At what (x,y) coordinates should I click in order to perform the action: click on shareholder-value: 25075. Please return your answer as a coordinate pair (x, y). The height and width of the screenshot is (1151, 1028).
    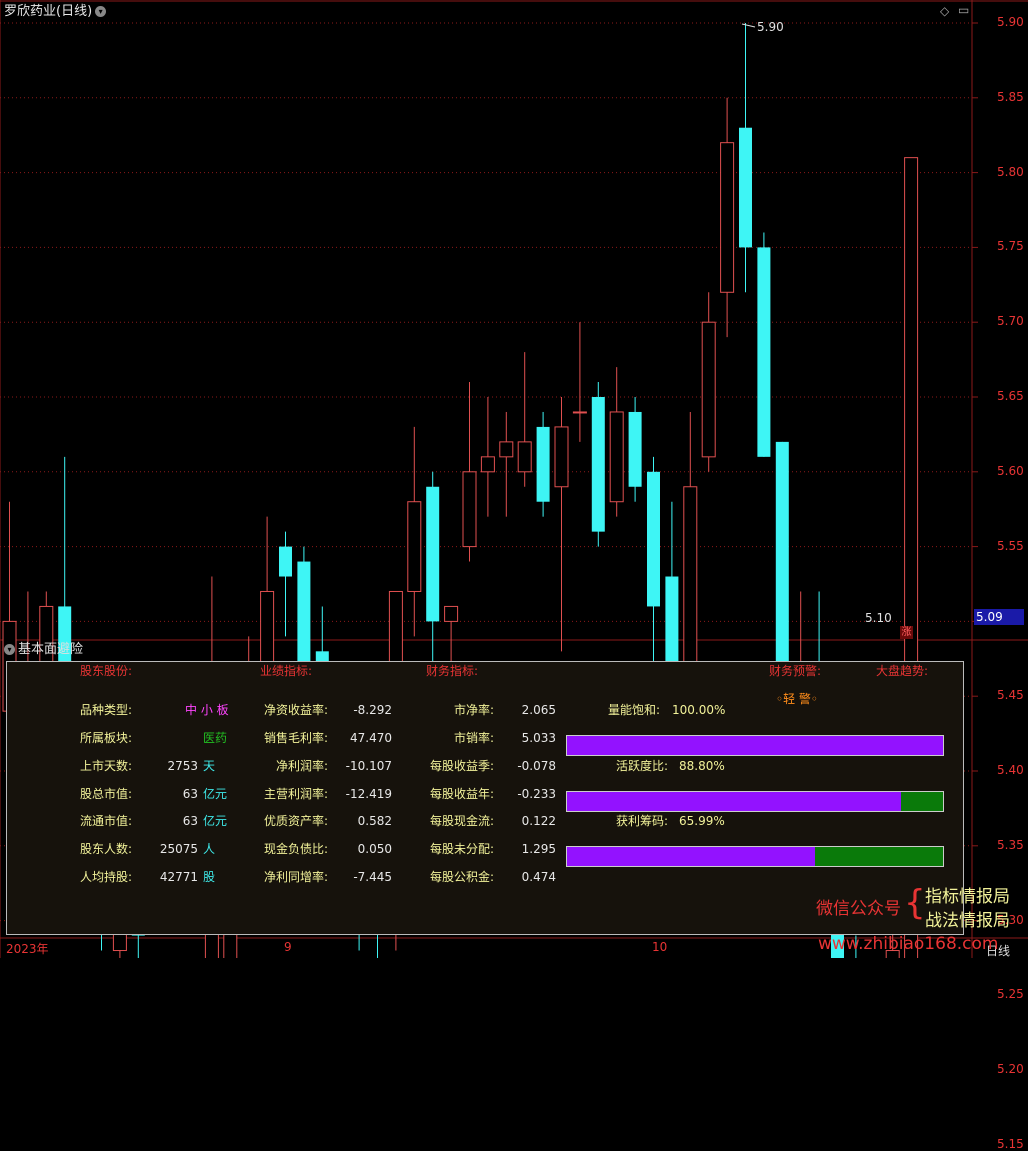
    Looking at the image, I should click on (178, 849).